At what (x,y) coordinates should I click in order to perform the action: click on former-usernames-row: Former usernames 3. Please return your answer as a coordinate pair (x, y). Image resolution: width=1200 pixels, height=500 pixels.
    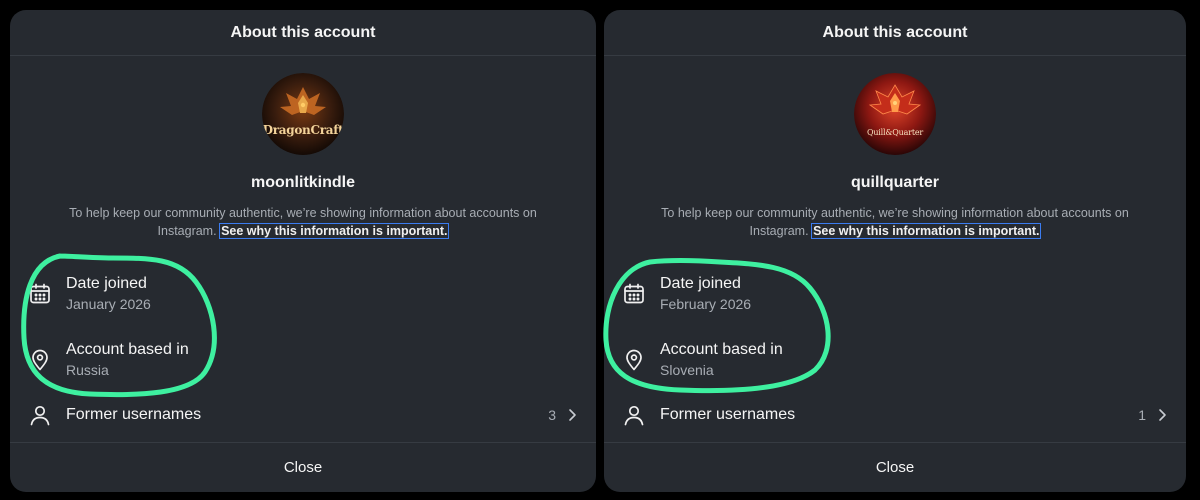
    Looking at the image, I should click on (303, 415).